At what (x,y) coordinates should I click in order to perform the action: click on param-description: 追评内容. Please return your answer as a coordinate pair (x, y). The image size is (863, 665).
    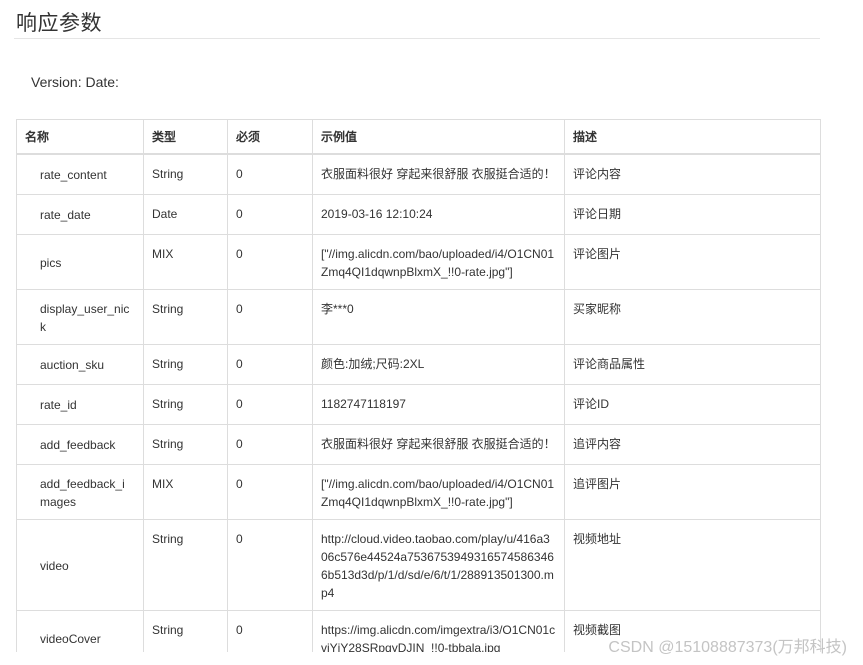
    Looking at the image, I should click on (692, 444).